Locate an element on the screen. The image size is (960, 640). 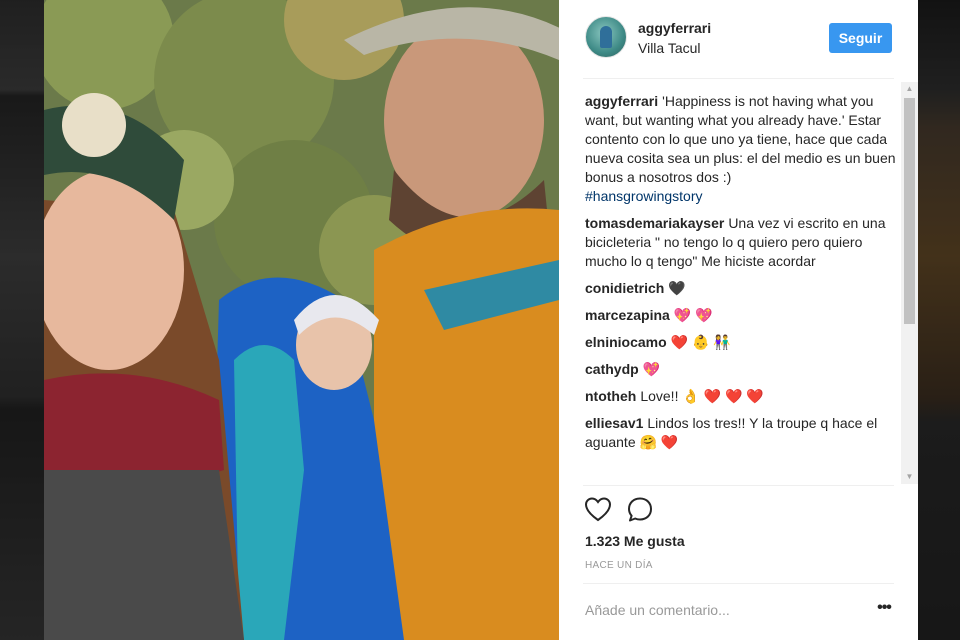
post-location: Villa Tacul is located at coordinates (669, 48).